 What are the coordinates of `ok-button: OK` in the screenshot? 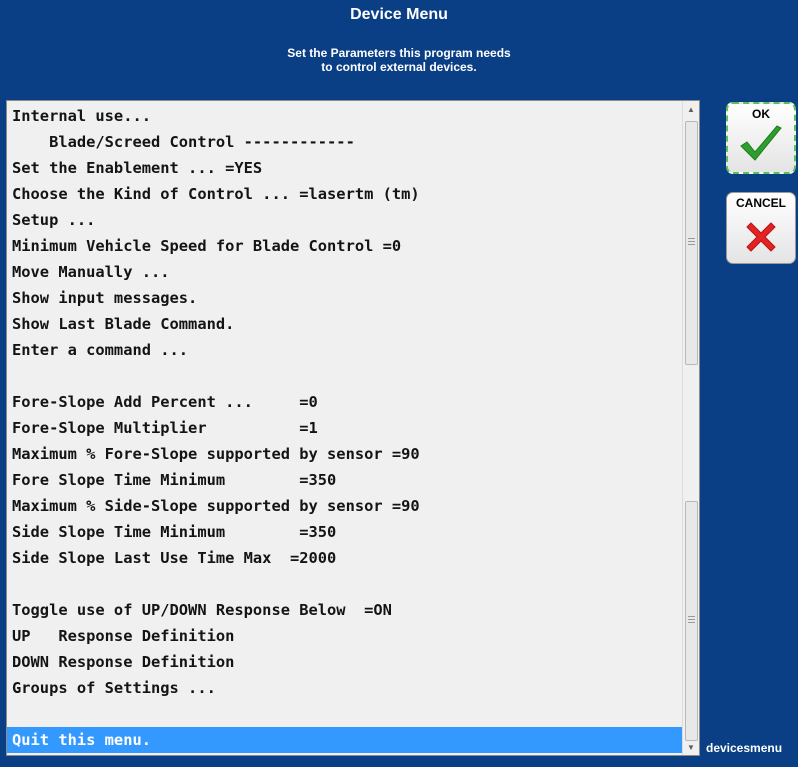 It's located at (761, 138).